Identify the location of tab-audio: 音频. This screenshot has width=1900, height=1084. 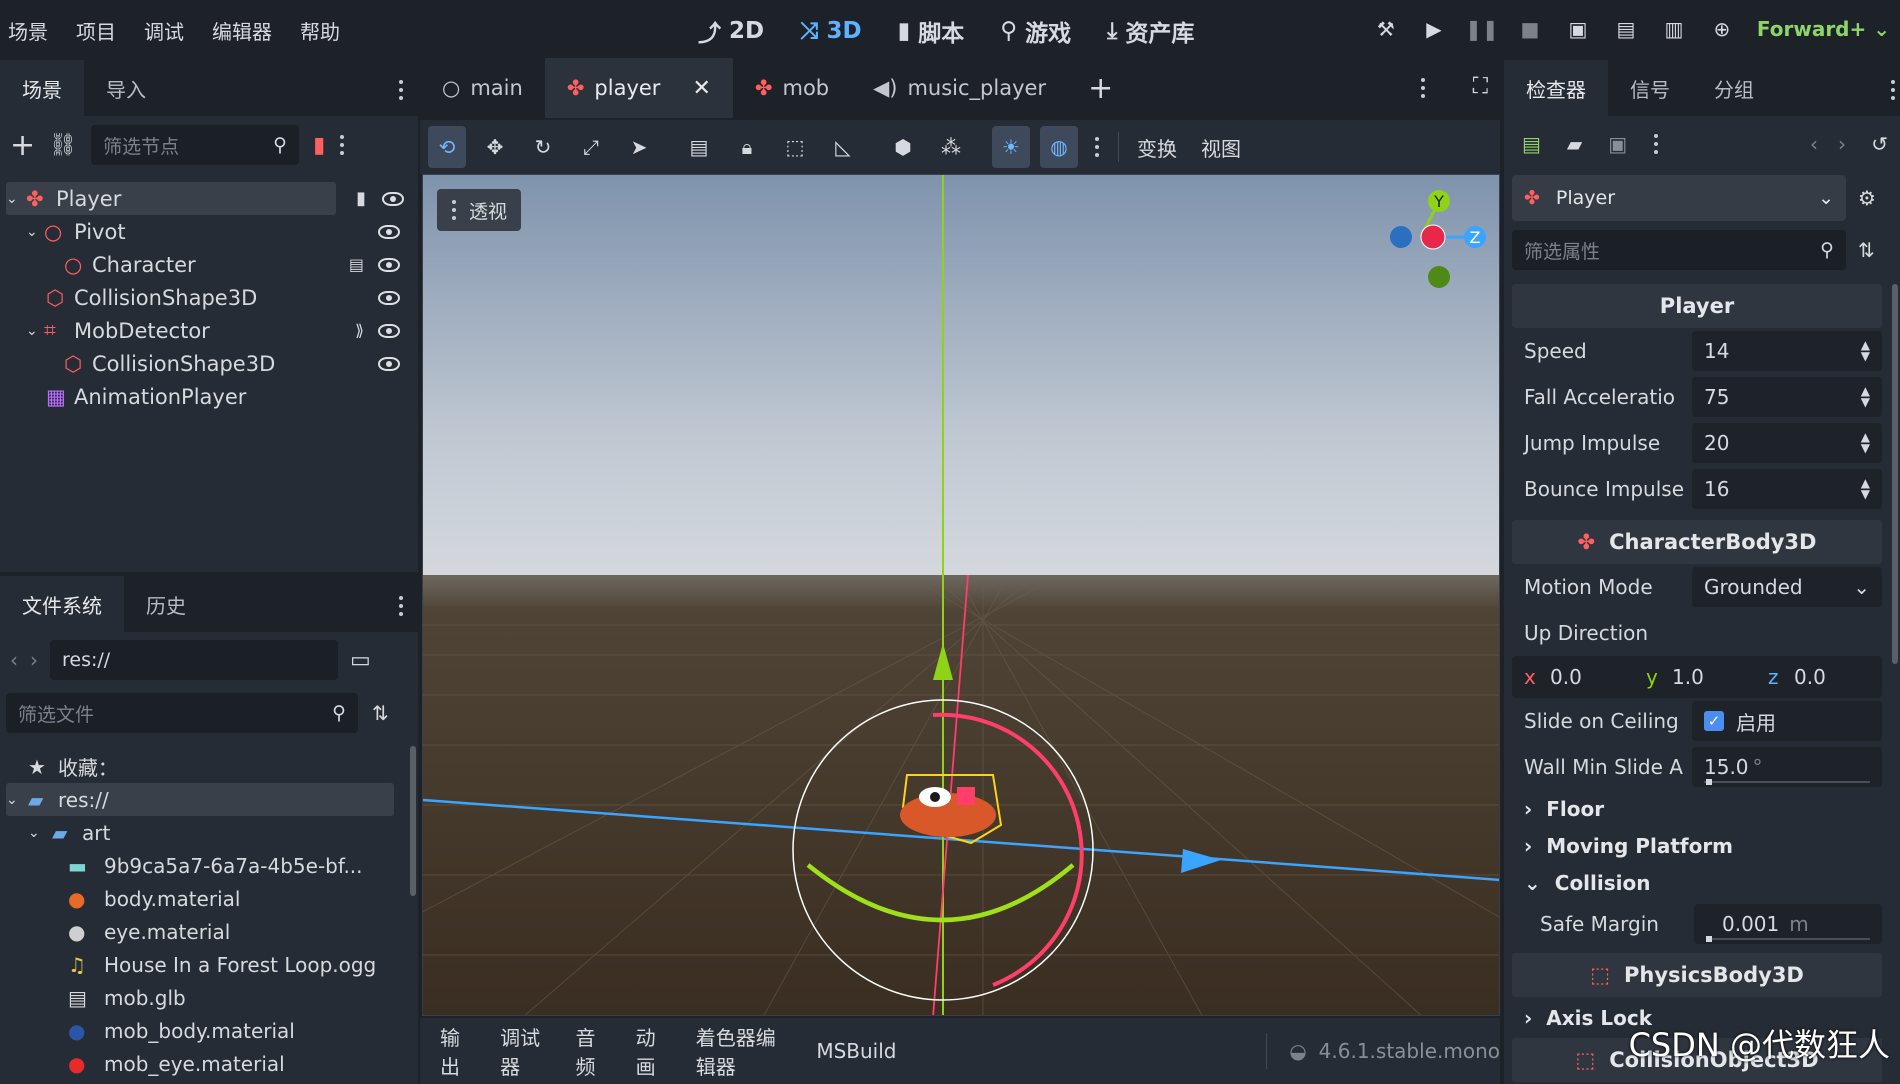
(590, 1051).